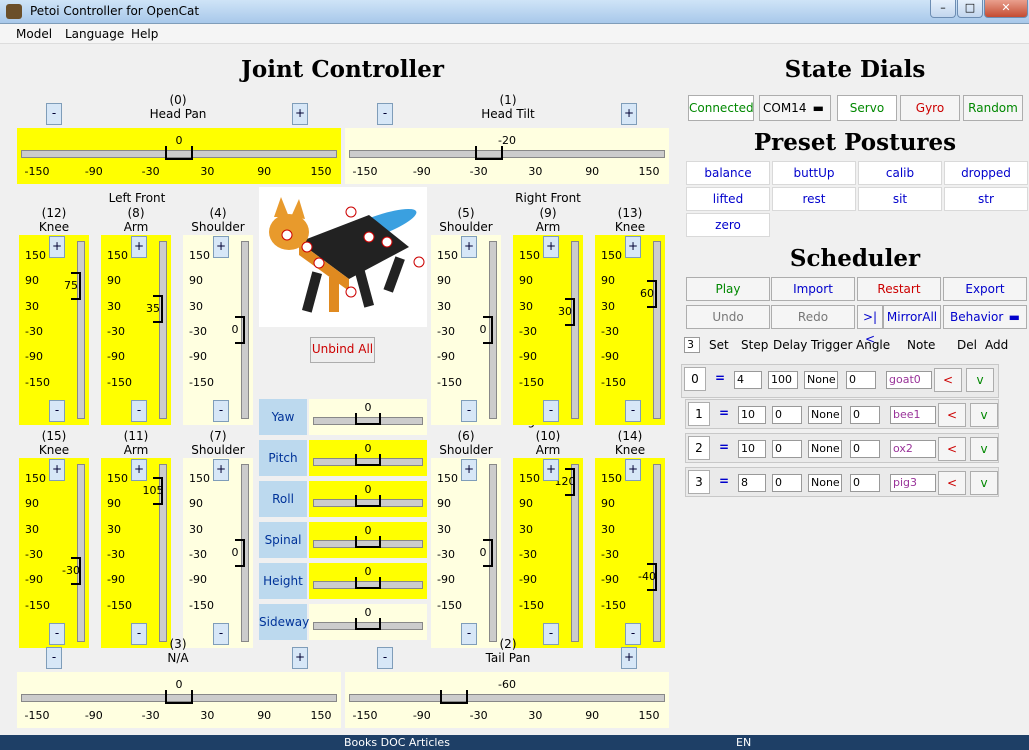 The image size is (1029, 750). What do you see at coordinates (368, 417) in the screenshot?
I see `axis-yaw-slider: 0` at bounding box center [368, 417].